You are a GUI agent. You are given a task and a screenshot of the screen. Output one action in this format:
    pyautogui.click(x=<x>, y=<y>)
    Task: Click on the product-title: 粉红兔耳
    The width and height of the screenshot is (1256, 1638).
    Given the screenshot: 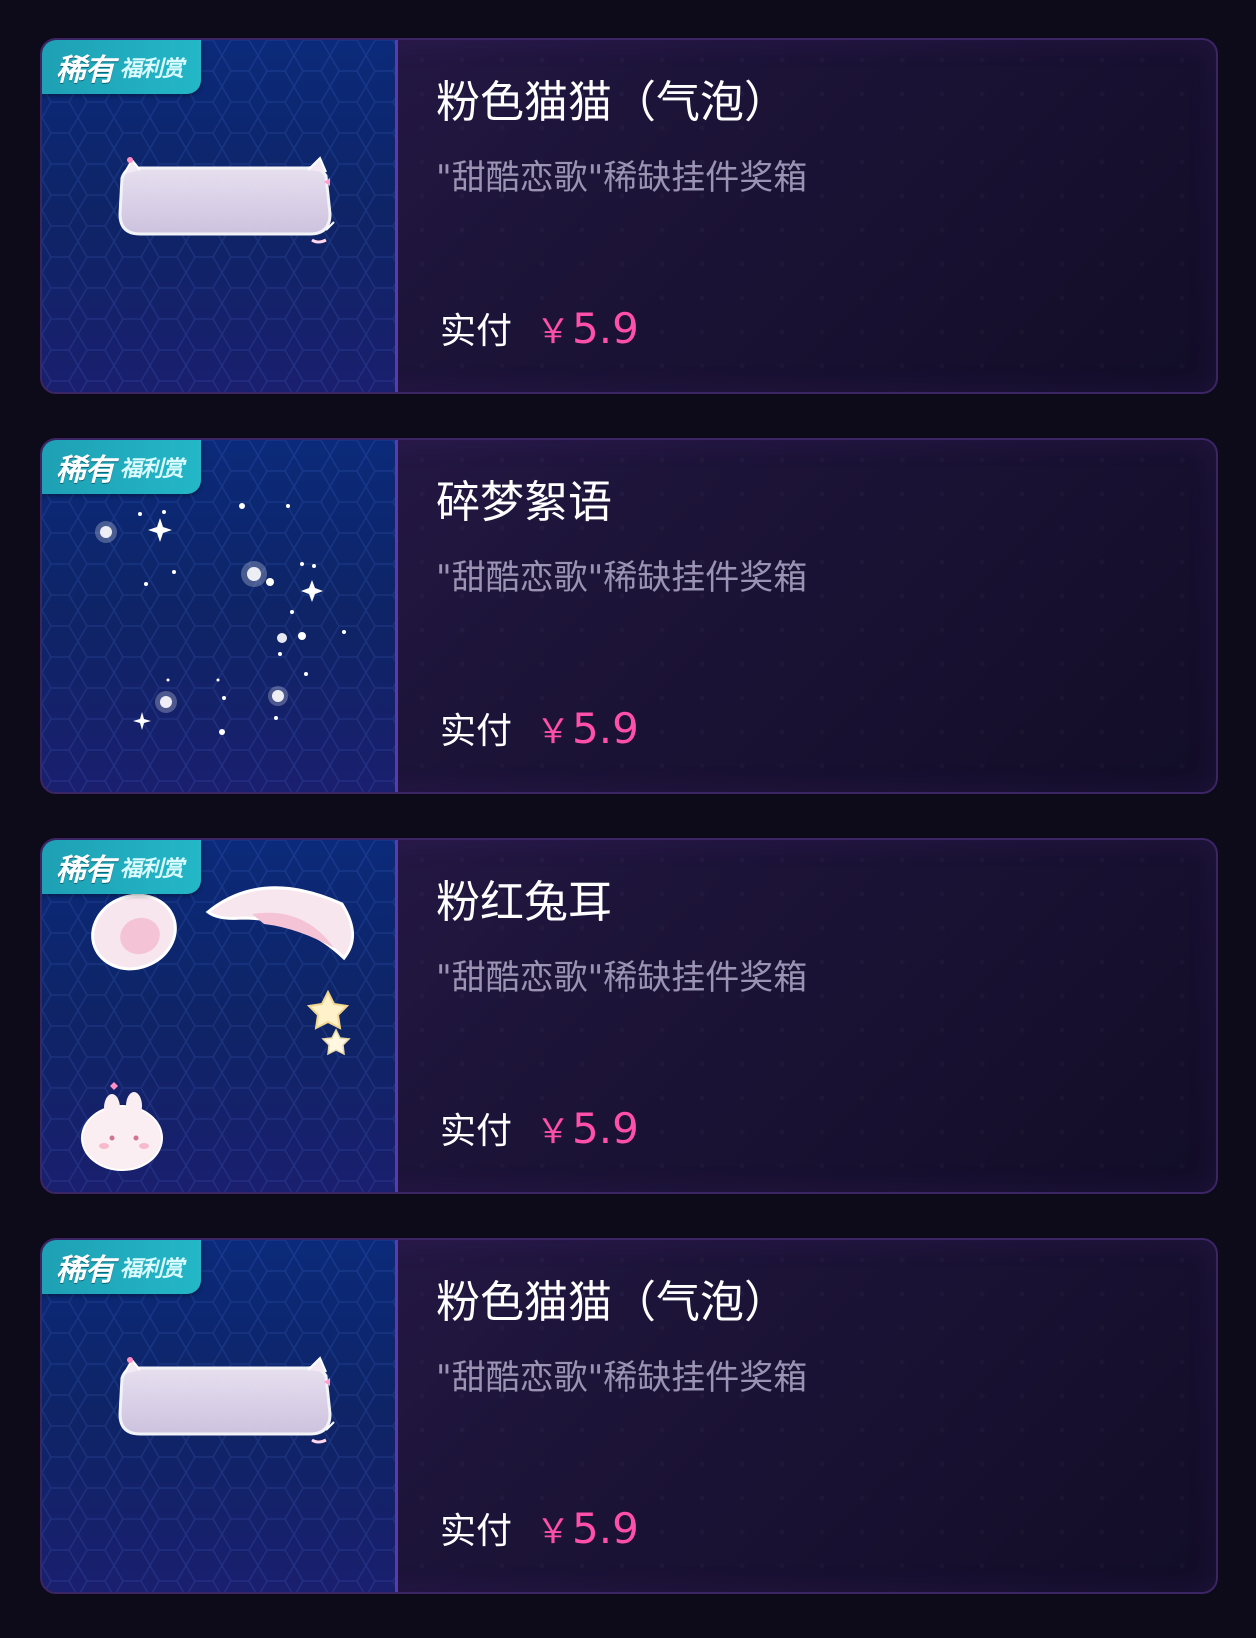 What is the action you would take?
    pyautogui.click(x=524, y=902)
    